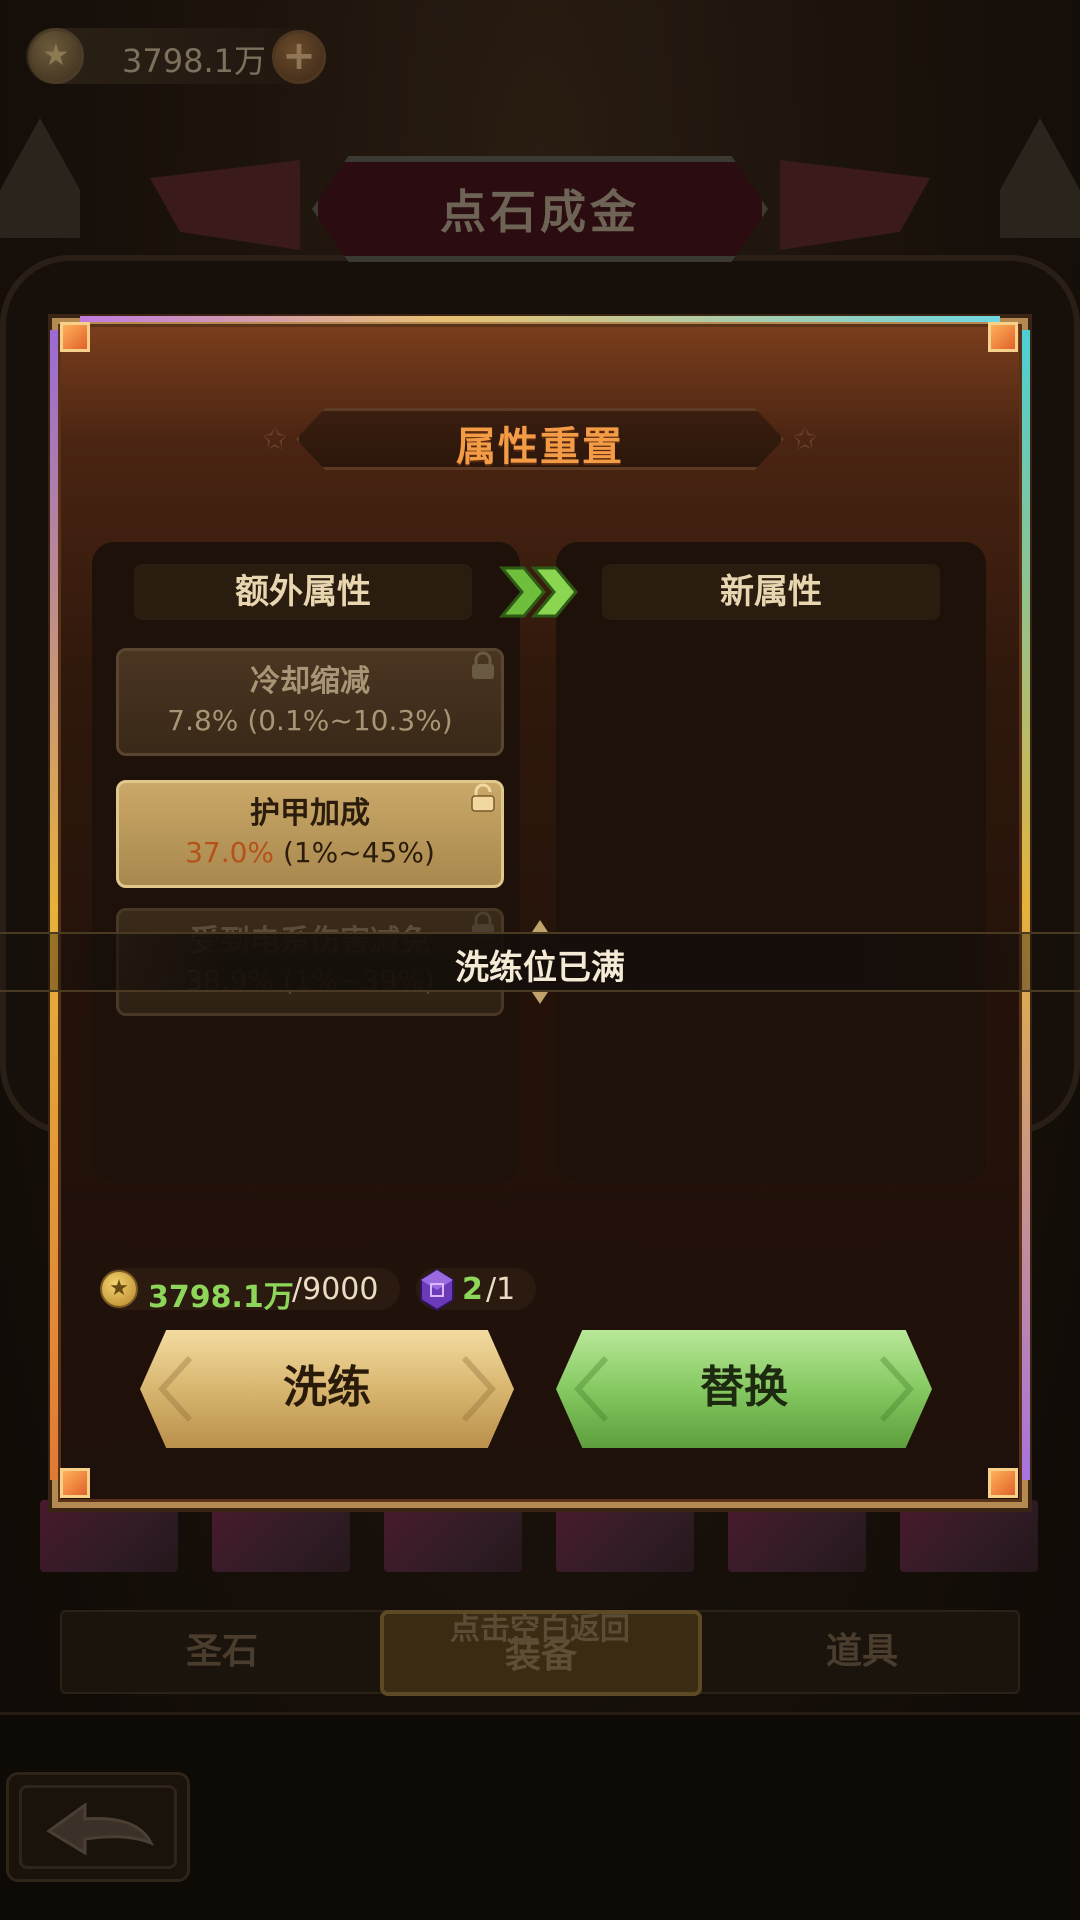 This screenshot has height=1920, width=1080. What do you see at coordinates (501, 1289) in the screenshot?
I see `crystal-required: /1` at bounding box center [501, 1289].